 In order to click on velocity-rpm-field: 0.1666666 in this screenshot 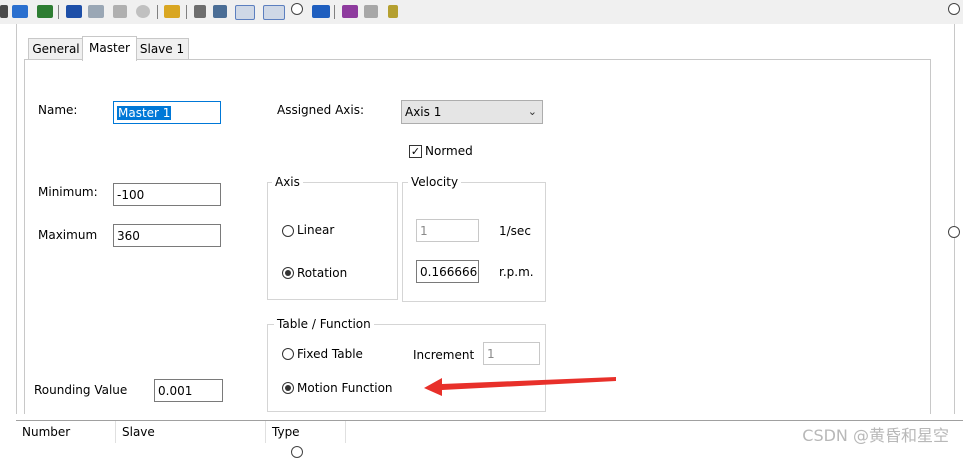, I will do `click(447, 271)`.